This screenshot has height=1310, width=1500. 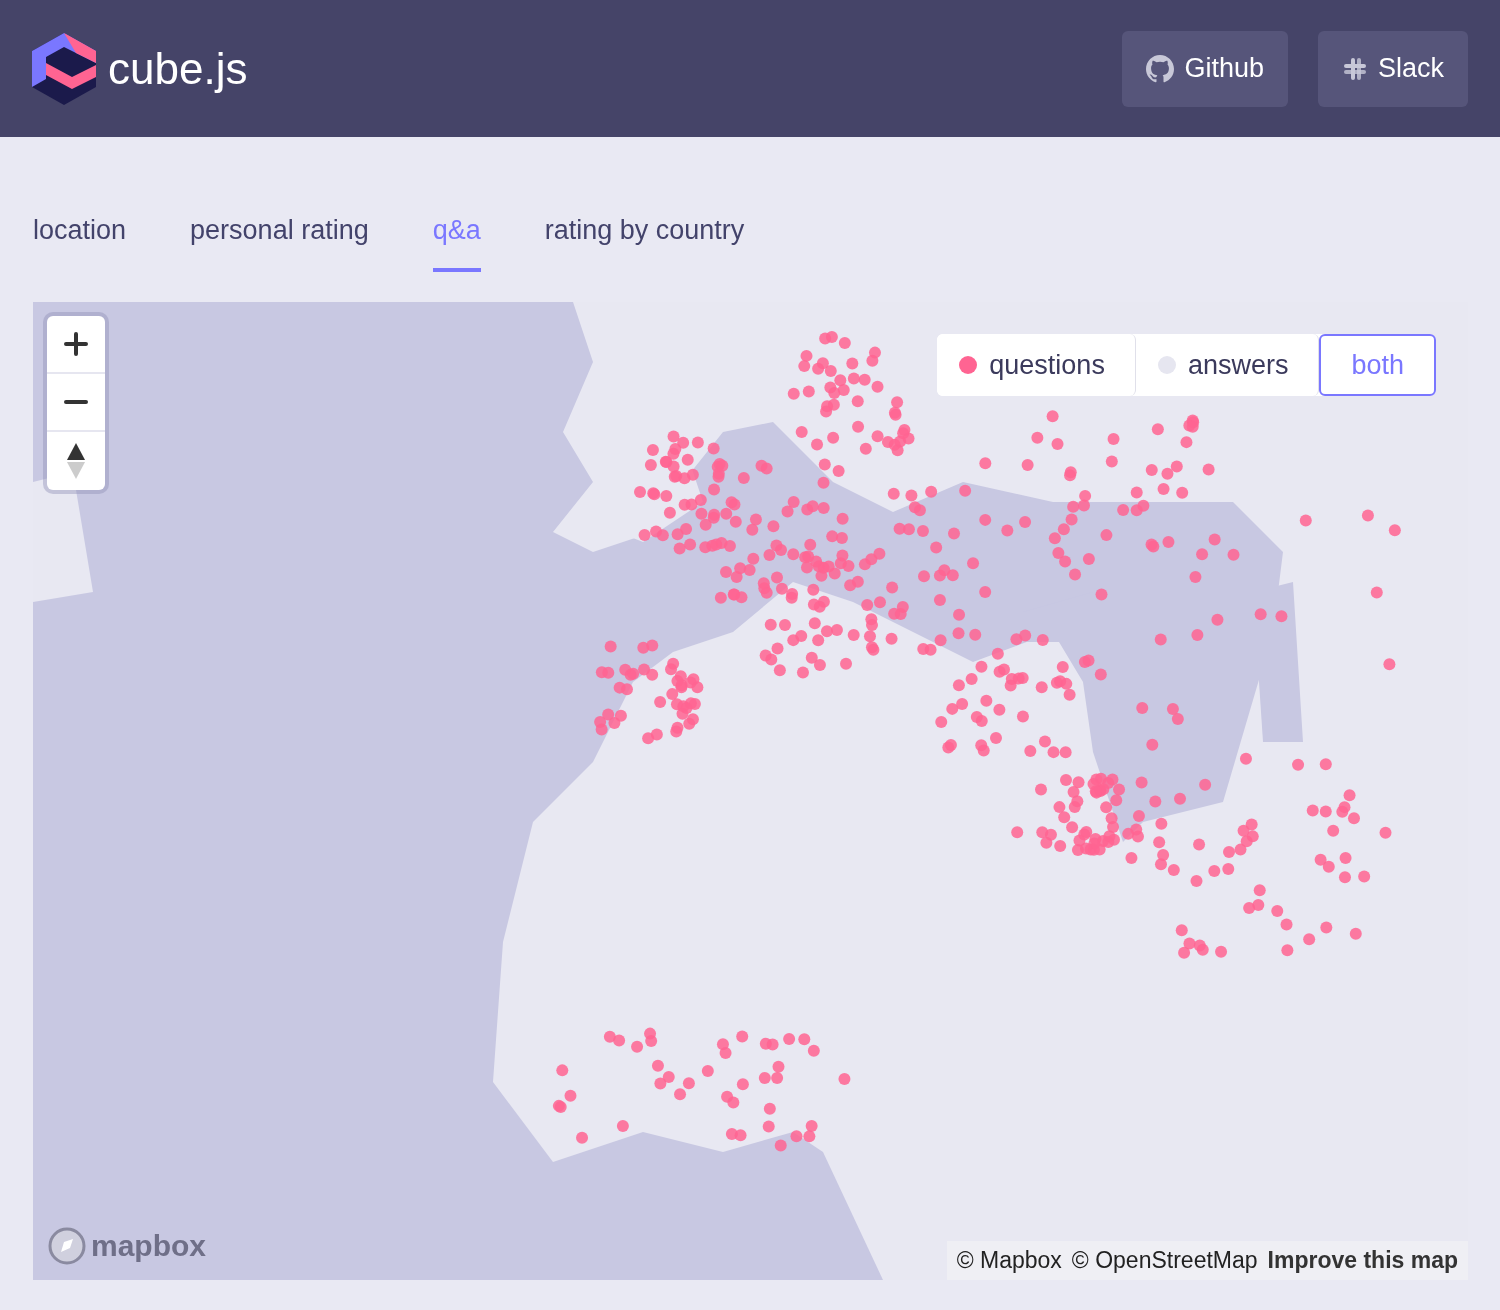 I want to click on compass-icon, so click(x=76, y=461).